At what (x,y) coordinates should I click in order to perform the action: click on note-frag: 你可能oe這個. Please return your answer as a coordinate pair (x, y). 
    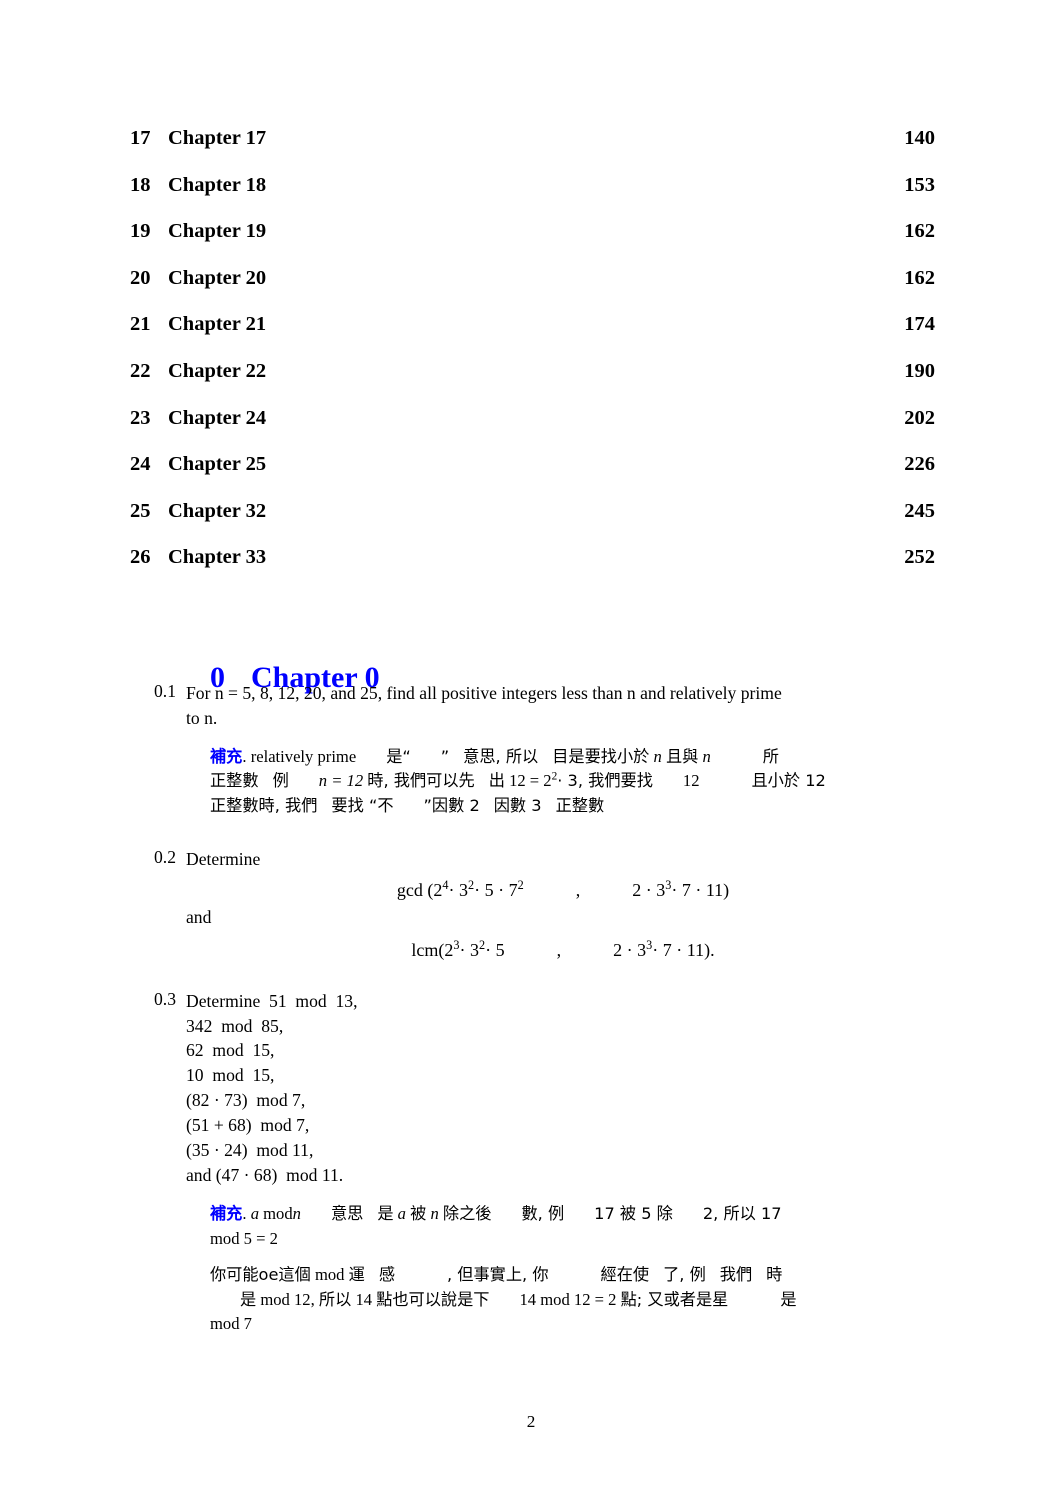
    Looking at the image, I should click on (260, 1275).